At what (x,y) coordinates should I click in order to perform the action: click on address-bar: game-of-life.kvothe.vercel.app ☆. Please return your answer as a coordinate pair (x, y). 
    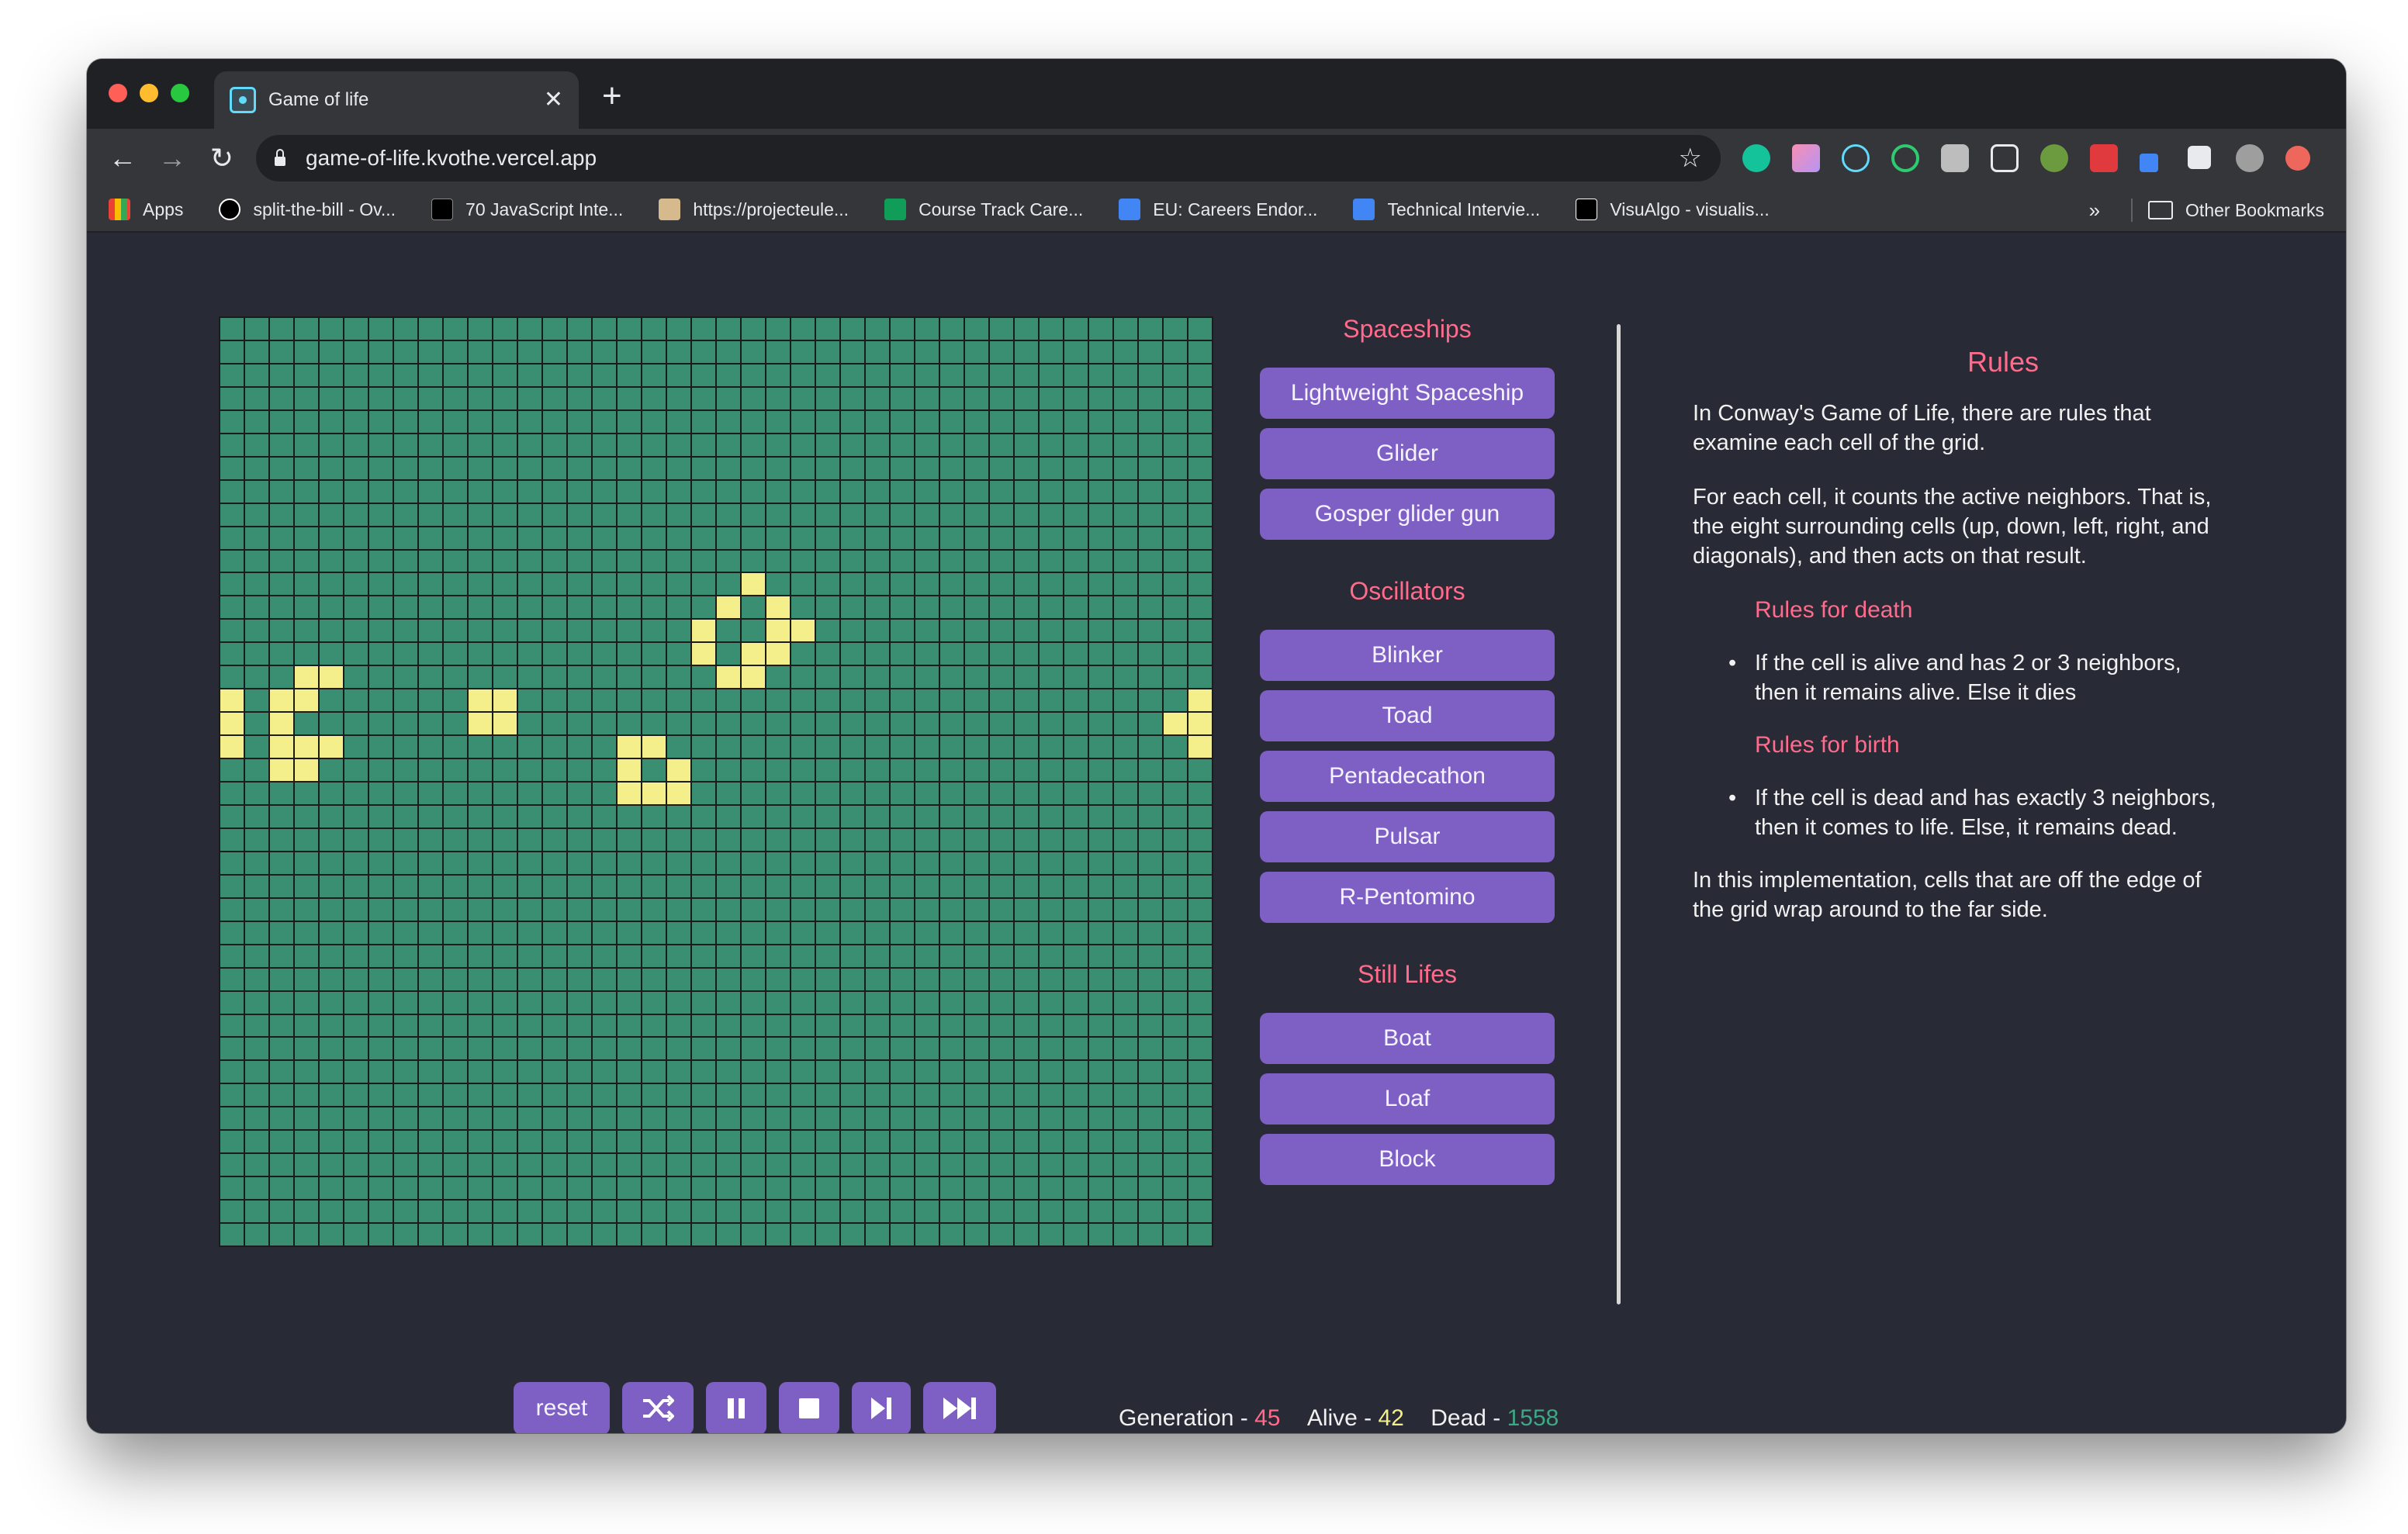
    Looking at the image, I should click on (988, 158).